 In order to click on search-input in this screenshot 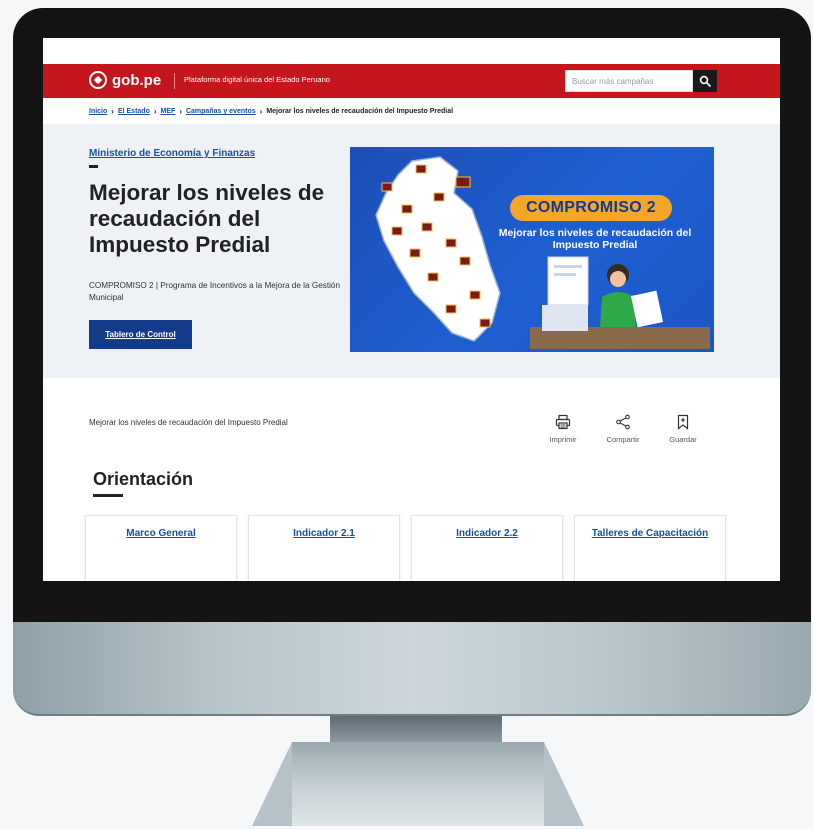, I will do `click(629, 81)`.